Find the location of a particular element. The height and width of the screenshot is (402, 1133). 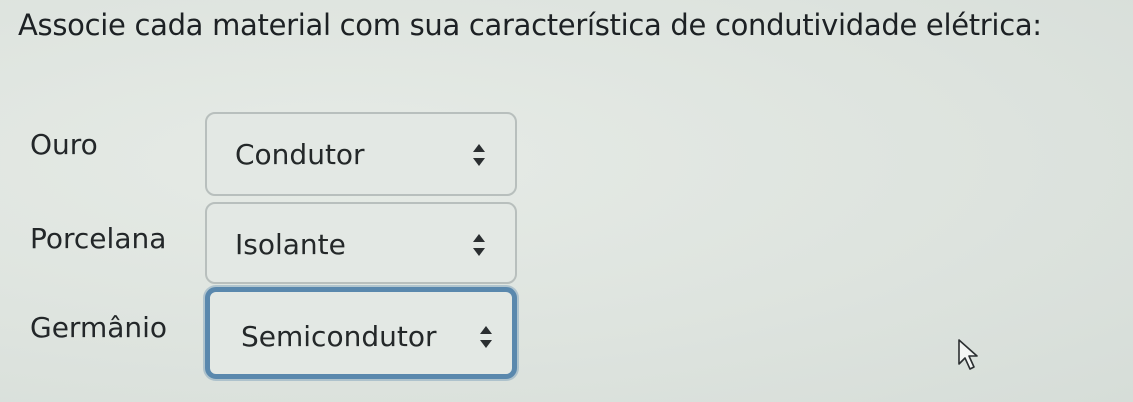

conductivity-select-germanio: Semicondutor is located at coordinates (361, 333).